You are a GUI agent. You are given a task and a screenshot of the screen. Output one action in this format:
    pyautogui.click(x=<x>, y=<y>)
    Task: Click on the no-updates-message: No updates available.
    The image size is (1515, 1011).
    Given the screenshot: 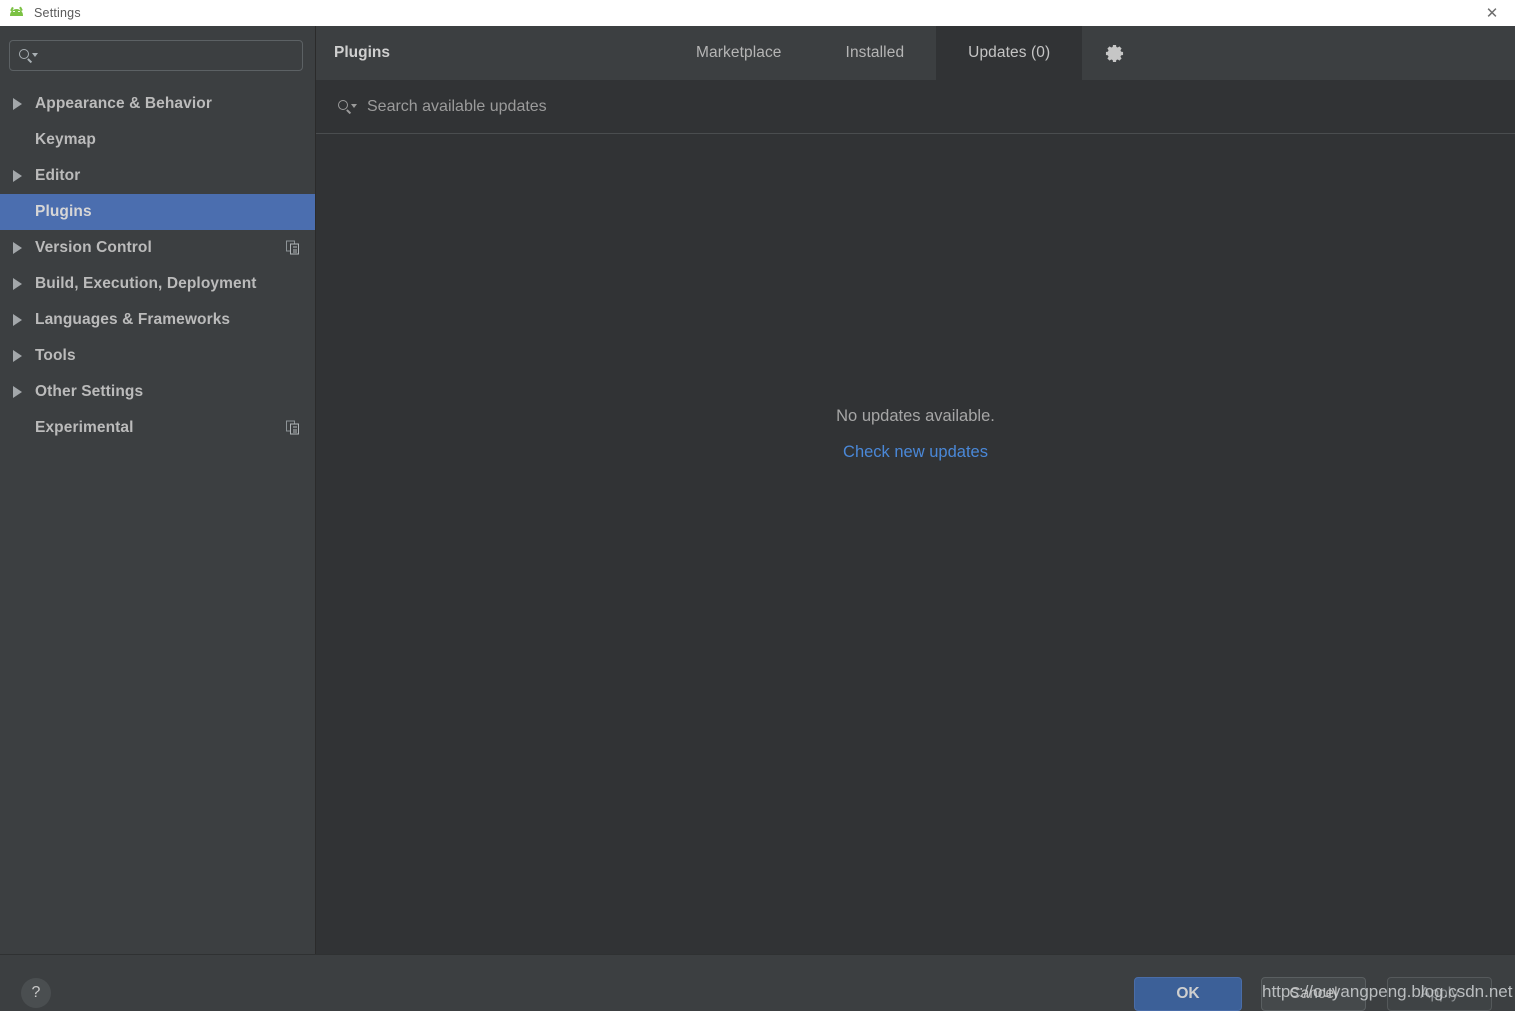 What is the action you would take?
    pyautogui.click(x=915, y=415)
    